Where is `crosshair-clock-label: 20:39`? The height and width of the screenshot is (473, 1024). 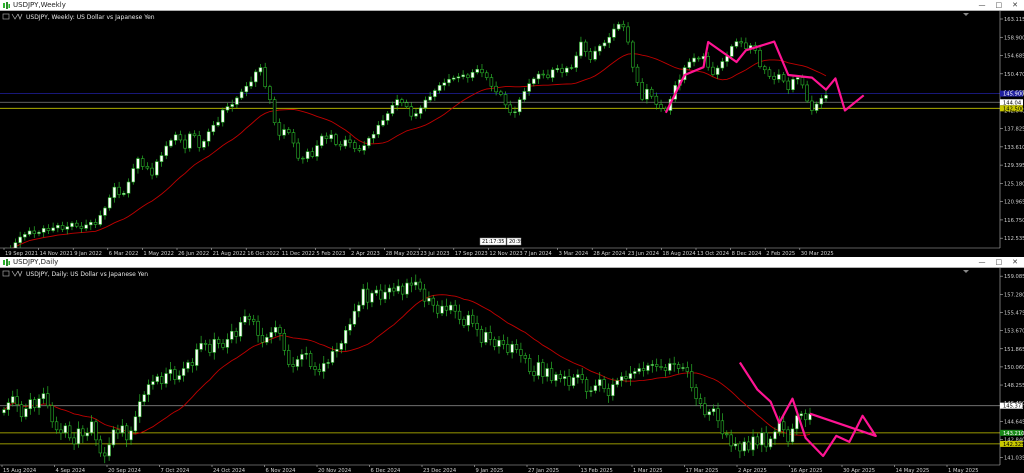 crosshair-clock-label: 20:39 is located at coordinates (516, 242).